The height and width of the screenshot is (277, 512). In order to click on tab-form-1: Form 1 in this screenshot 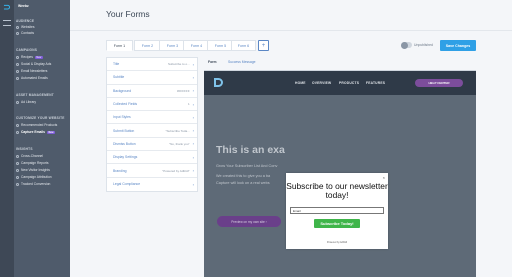, I will do `click(119, 45)`.